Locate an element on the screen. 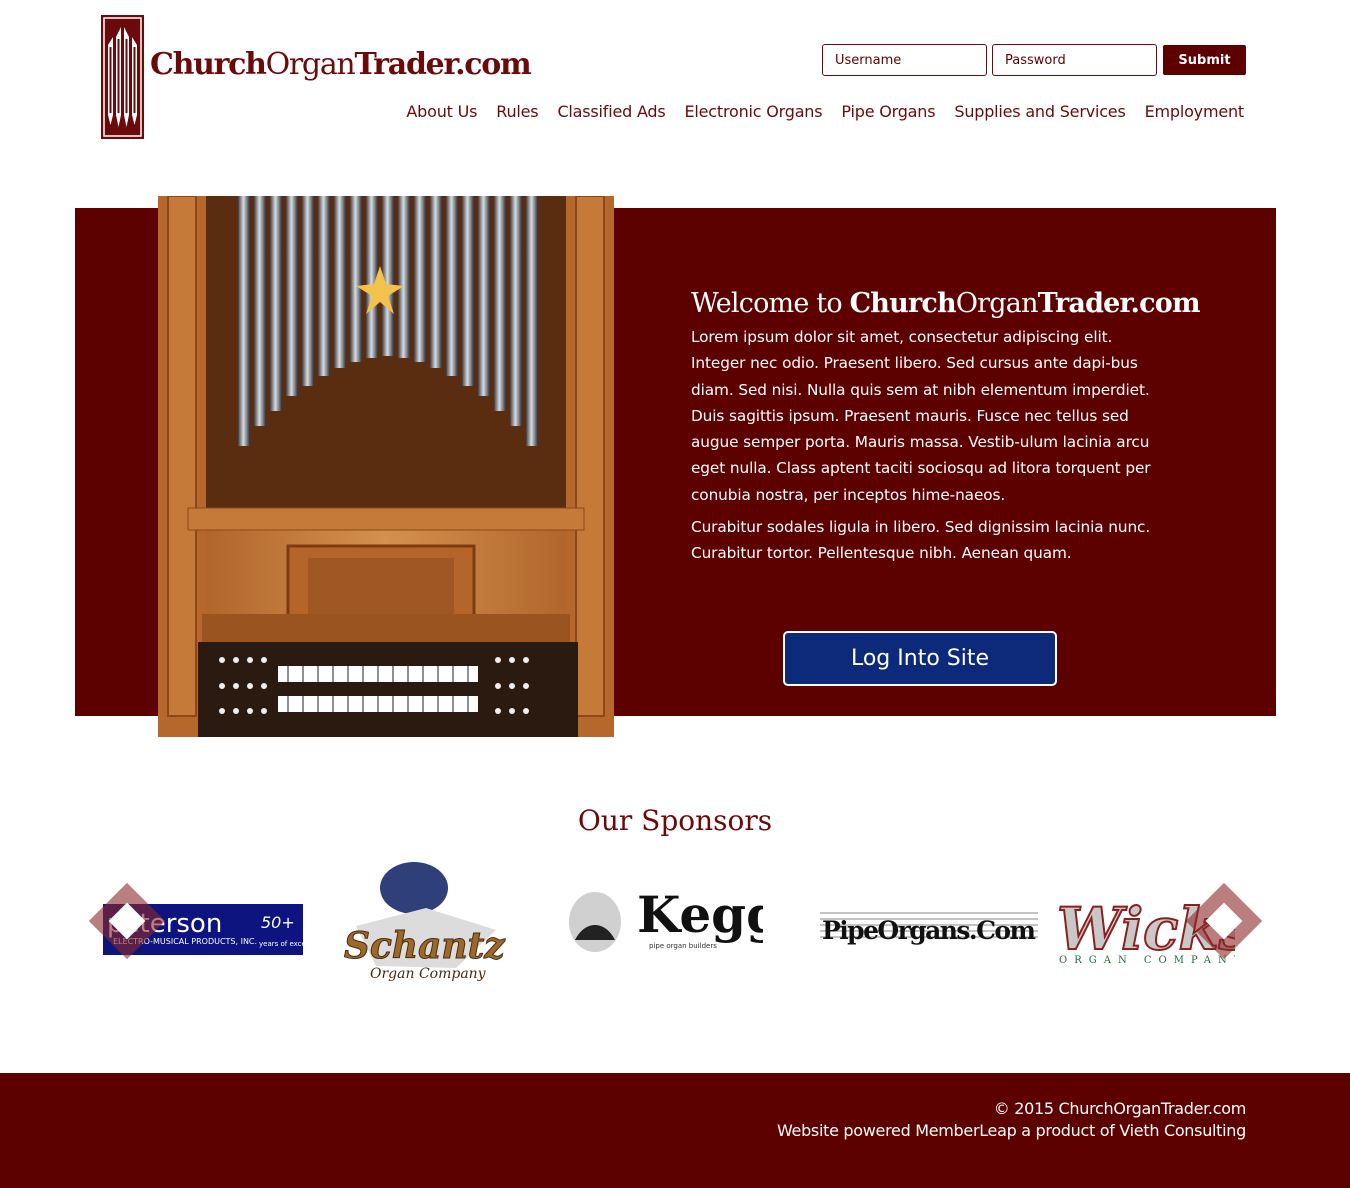  welcome-heading: Welcome to ChurchOrganTrader.com is located at coordinates (946, 303).